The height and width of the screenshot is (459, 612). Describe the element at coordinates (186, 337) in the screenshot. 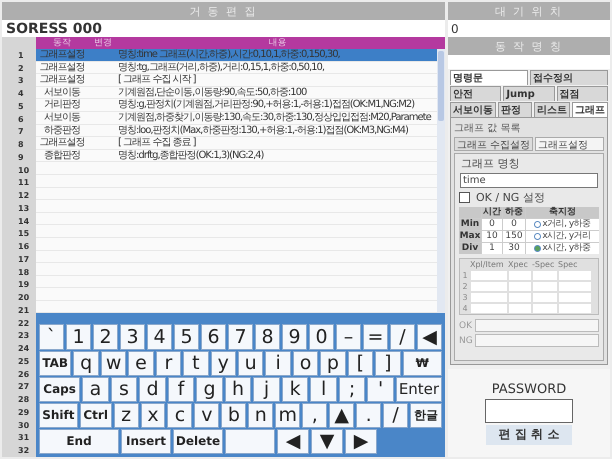

I see `keyboard-key: 5` at that location.